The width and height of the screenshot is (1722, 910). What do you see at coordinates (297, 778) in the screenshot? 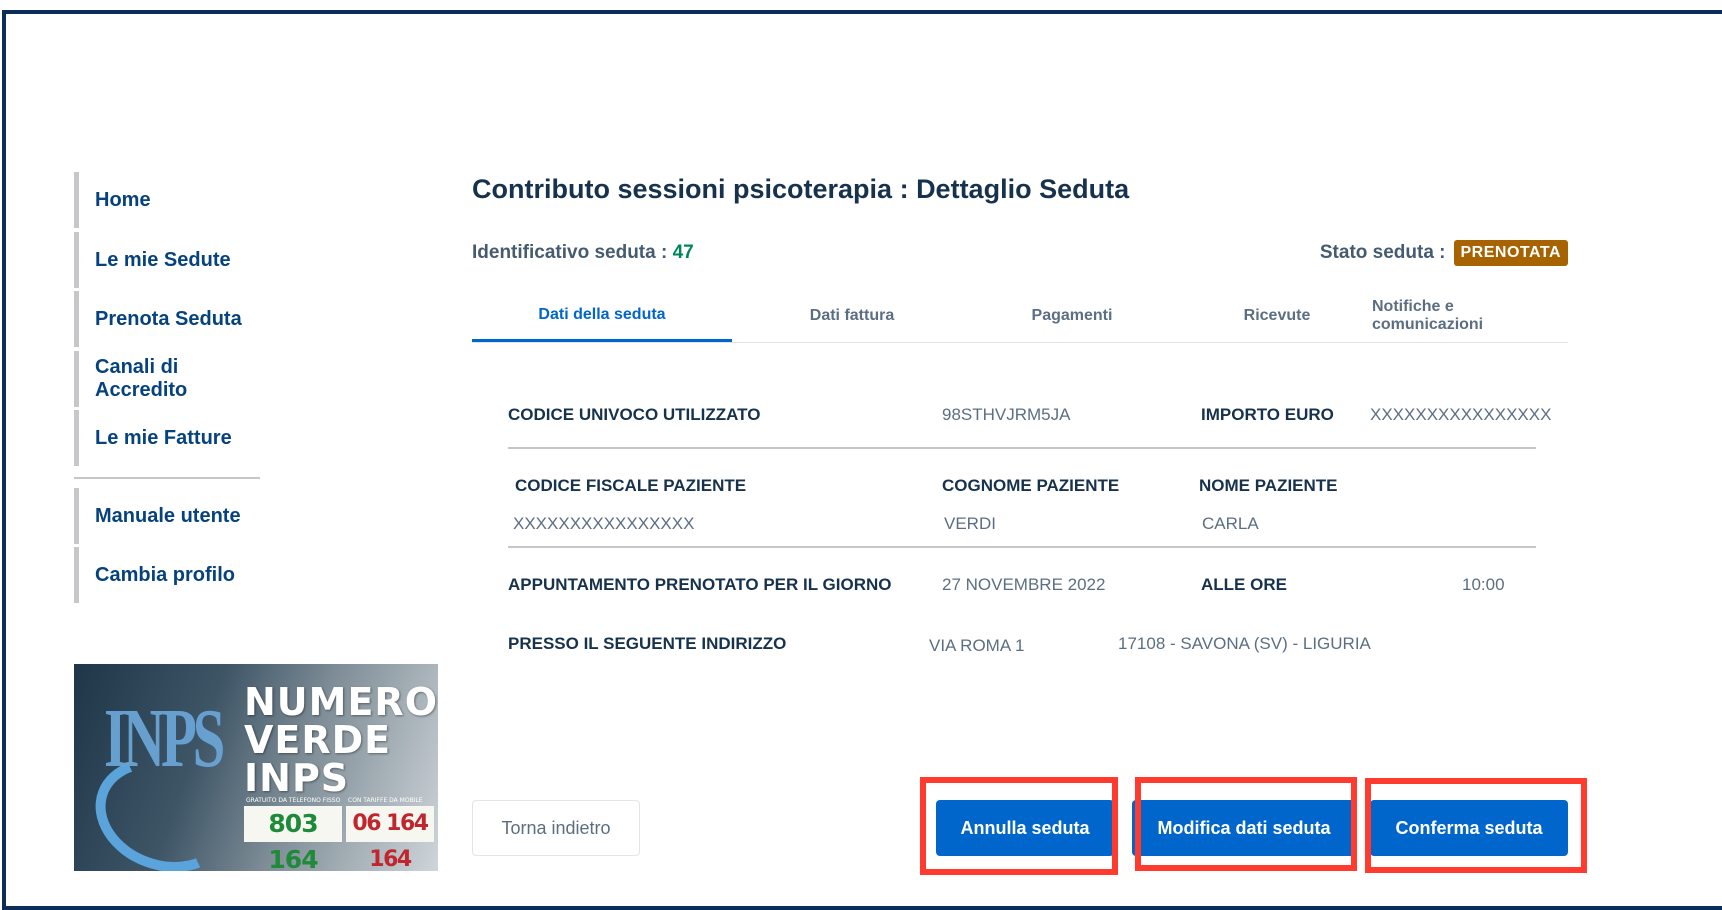
I see `banner-line-3: INPS` at bounding box center [297, 778].